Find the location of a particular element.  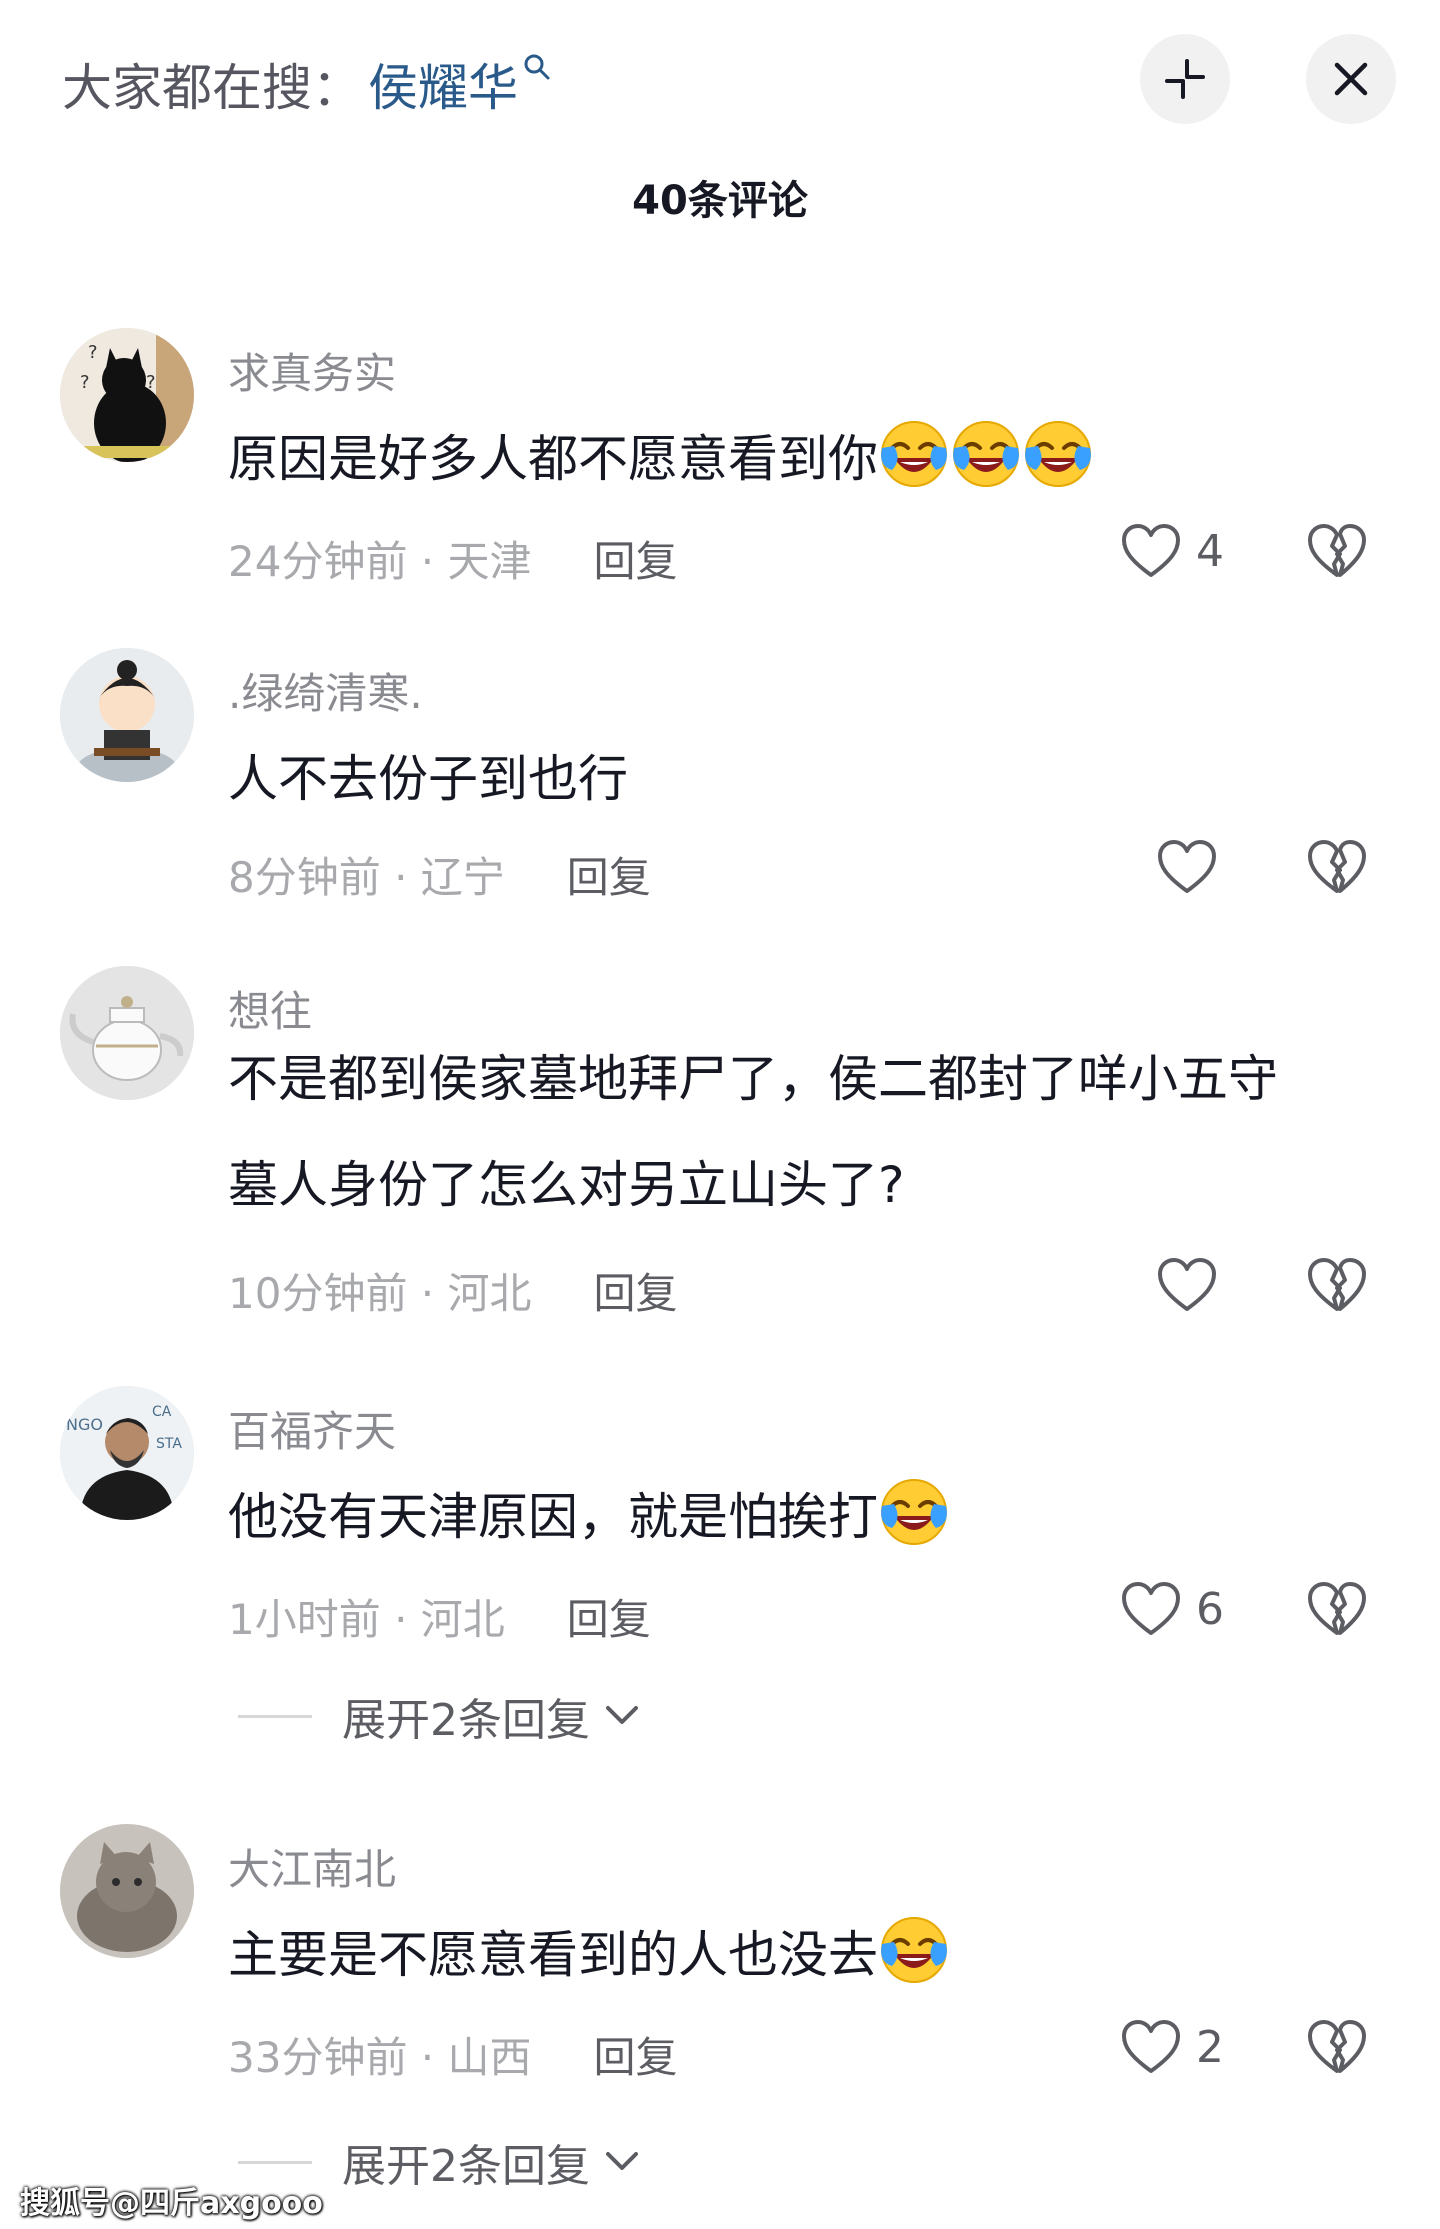

like-button: 4 is located at coordinates (1172, 551).